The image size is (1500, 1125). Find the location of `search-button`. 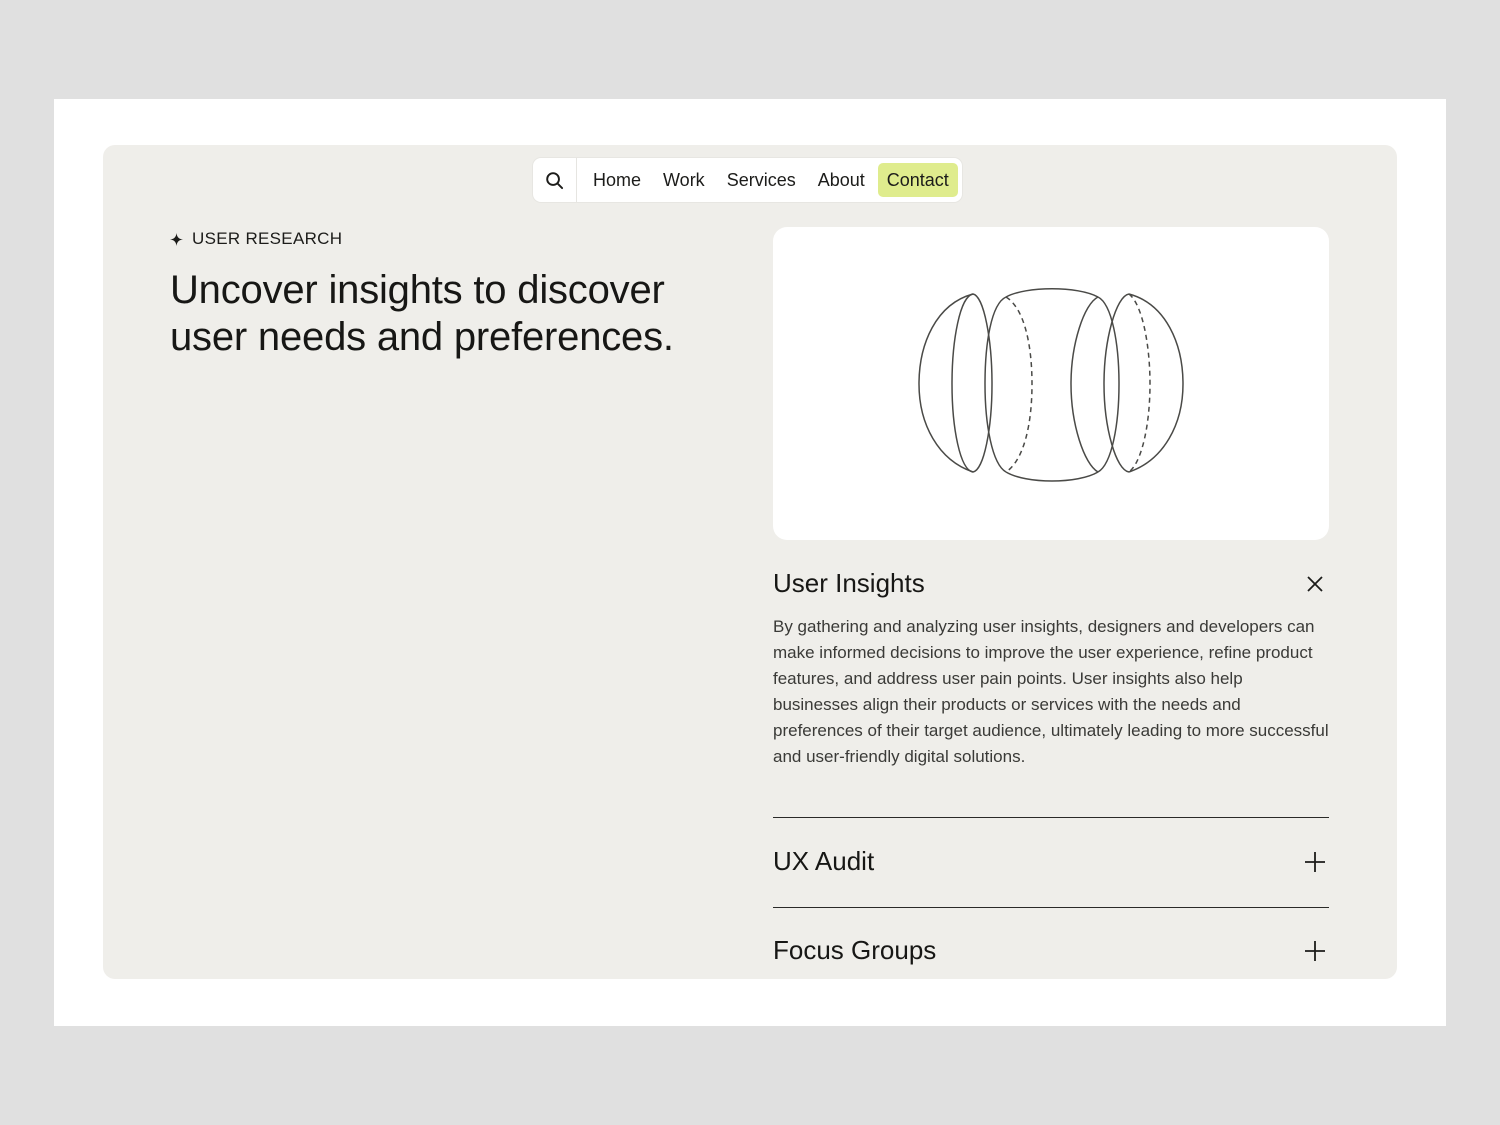

search-button is located at coordinates (555, 180).